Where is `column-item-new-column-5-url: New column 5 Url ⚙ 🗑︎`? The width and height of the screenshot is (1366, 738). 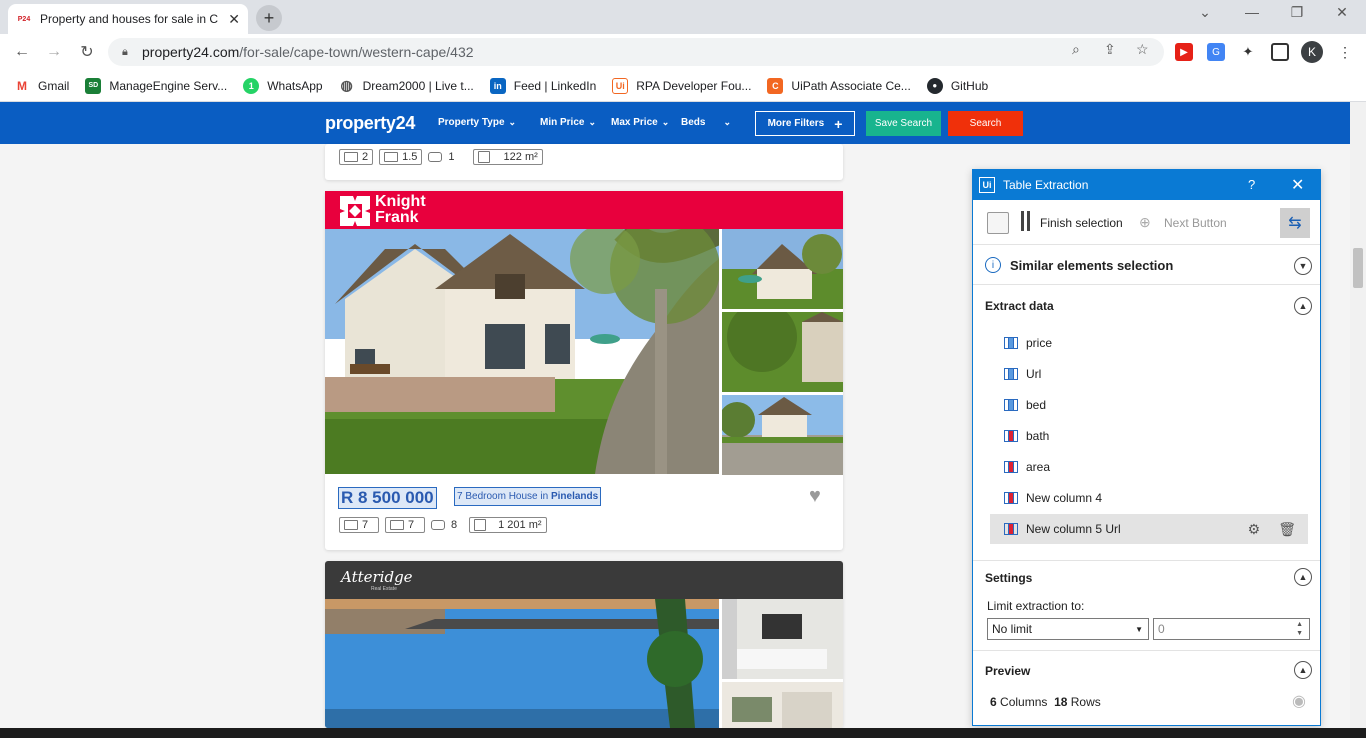 column-item-new-column-5-url: New column 5 Url ⚙ 🗑︎ is located at coordinates (1149, 529).